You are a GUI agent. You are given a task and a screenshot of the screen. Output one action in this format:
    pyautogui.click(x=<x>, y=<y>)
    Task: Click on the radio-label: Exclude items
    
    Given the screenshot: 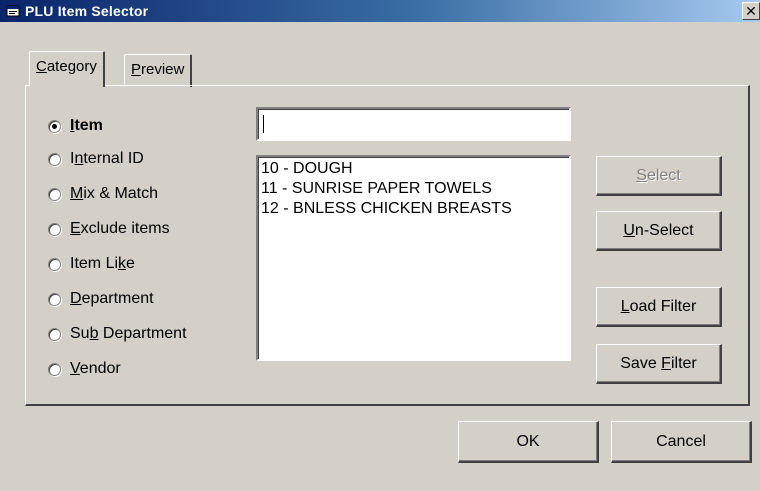 What is the action you would take?
    pyautogui.click(x=120, y=228)
    